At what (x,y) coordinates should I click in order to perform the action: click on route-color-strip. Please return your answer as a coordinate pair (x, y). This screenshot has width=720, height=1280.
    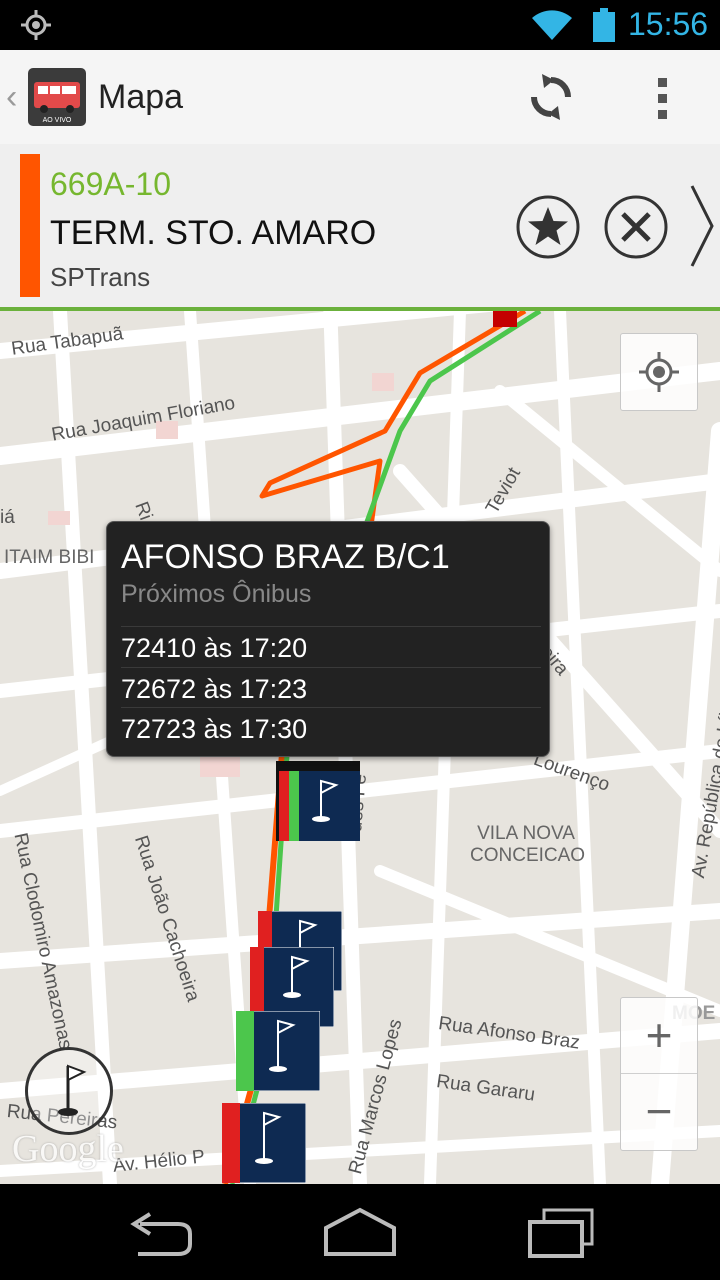
    Looking at the image, I should click on (30, 225).